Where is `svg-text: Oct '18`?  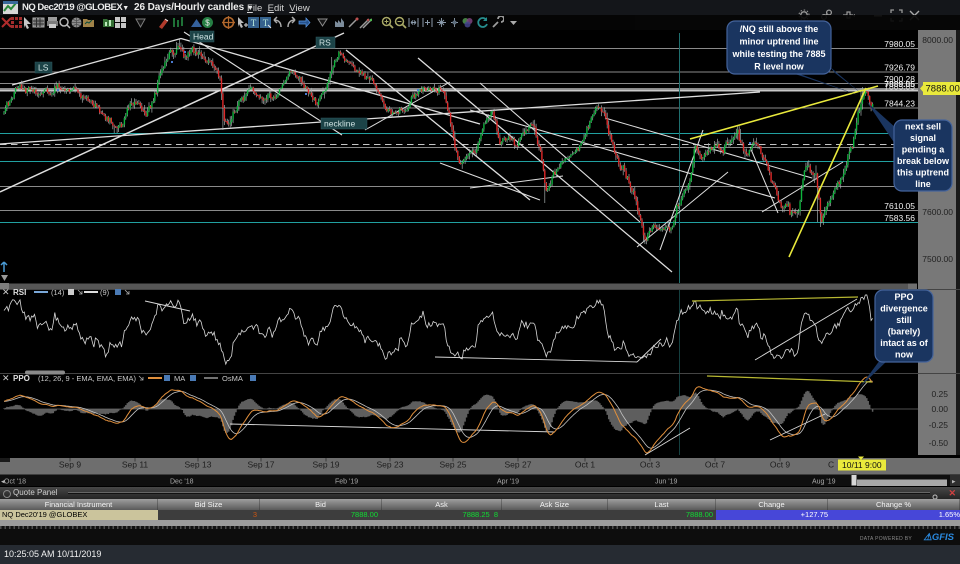
svg-text: Oct '18 is located at coordinates (15, 482).